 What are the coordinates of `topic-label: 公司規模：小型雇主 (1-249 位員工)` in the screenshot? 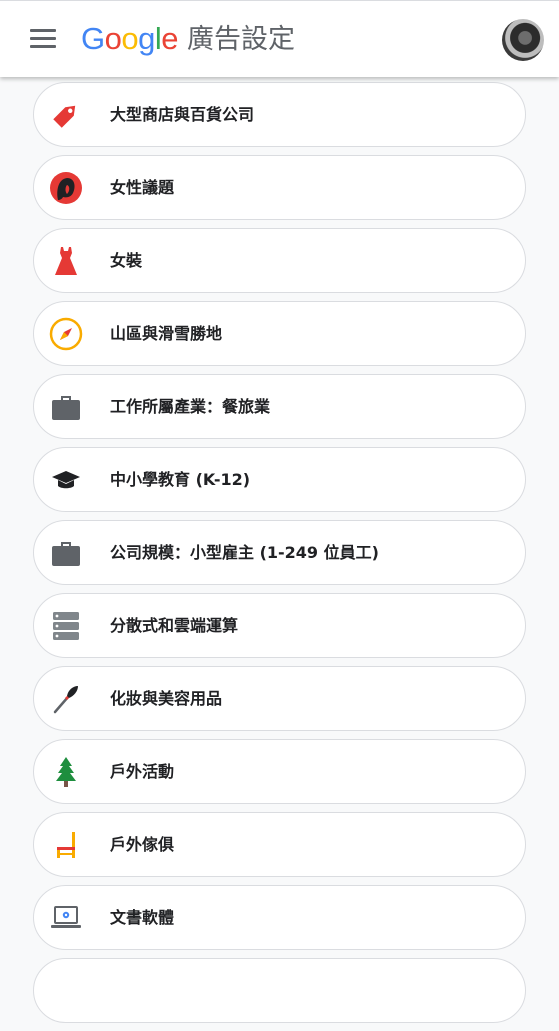 It's located at (244, 552).